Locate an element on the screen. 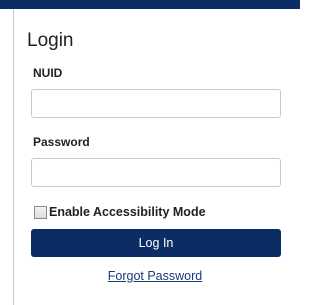  login-title: Login is located at coordinates (50, 40).